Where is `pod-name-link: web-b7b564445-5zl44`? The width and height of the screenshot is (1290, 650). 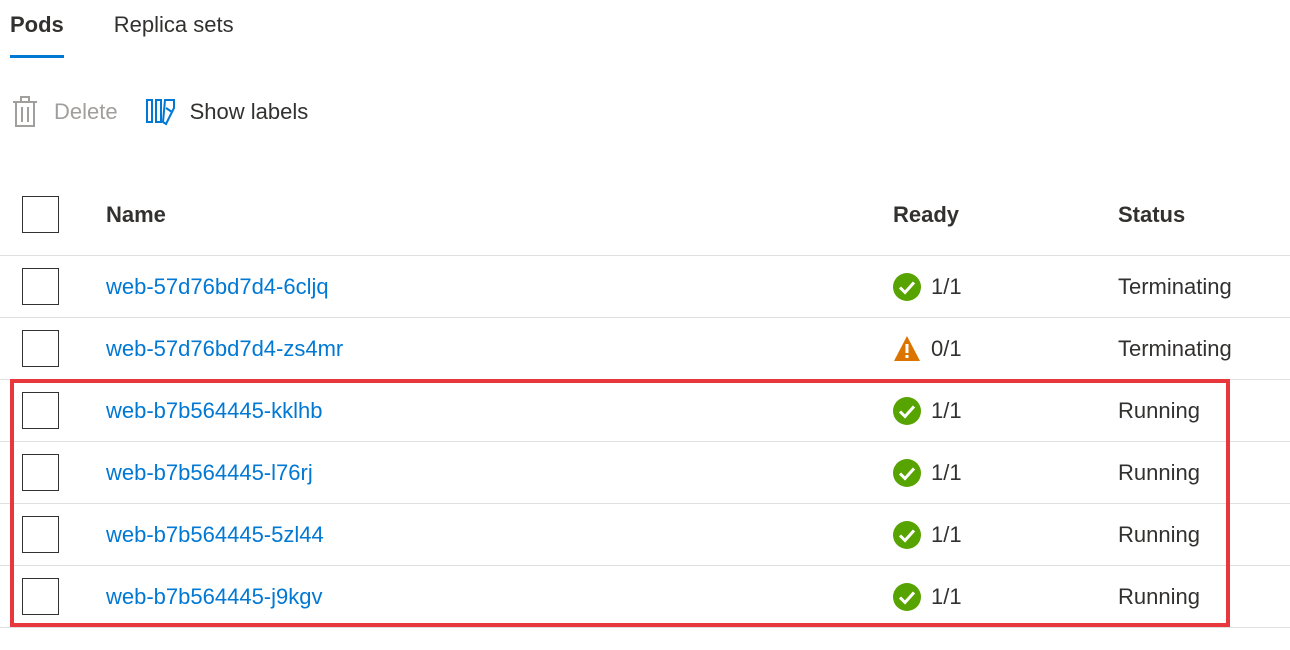
pod-name-link: web-b7b564445-5zl44 is located at coordinates (215, 535).